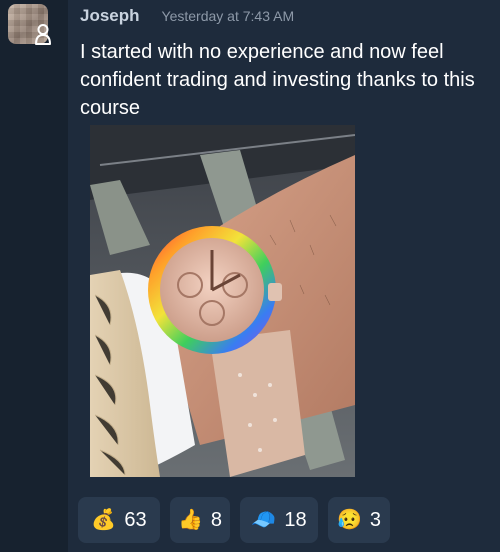 The width and height of the screenshot is (500, 552). What do you see at coordinates (216, 519) in the screenshot?
I see `reaction-count: 8` at bounding box center [216, 519].